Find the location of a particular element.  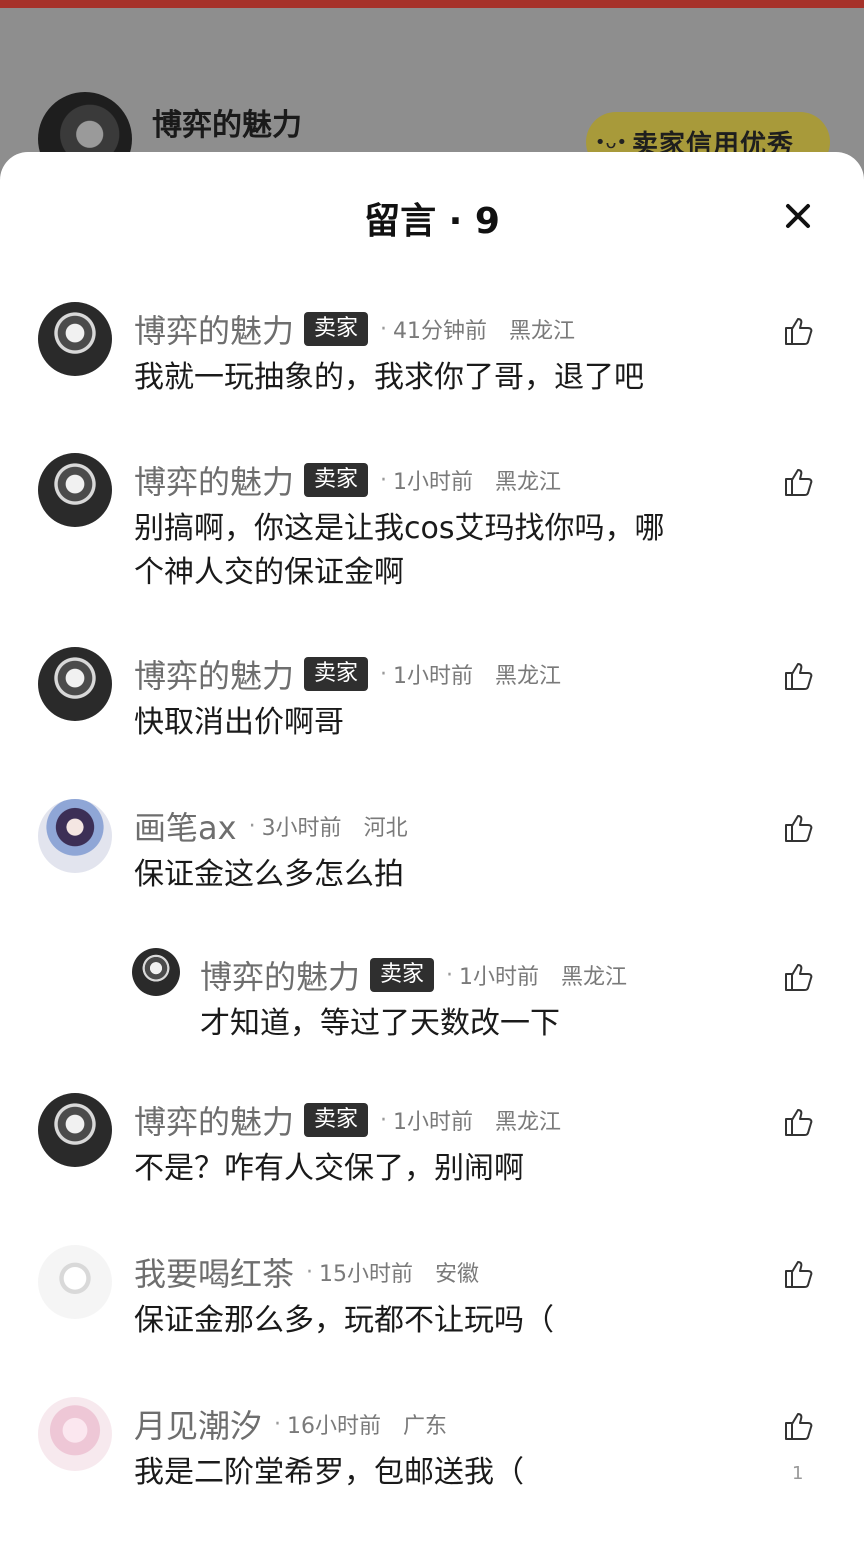

seller-name: 博弈的魅力 is located at coordinates (227, 125).